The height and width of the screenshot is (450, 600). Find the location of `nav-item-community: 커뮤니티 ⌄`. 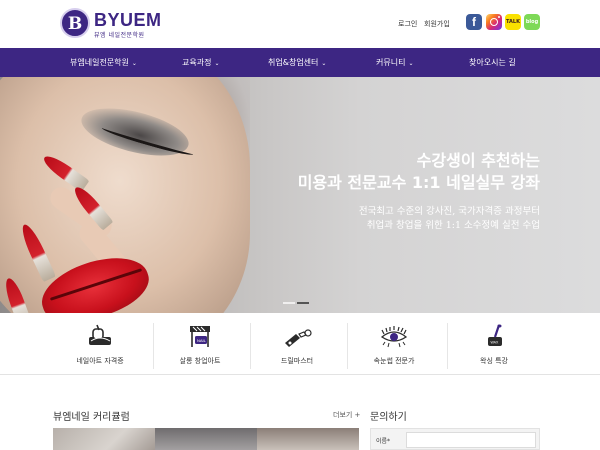

nav-item-community: 커뮤니티 ⌄ is located at coordinates (394, 62).